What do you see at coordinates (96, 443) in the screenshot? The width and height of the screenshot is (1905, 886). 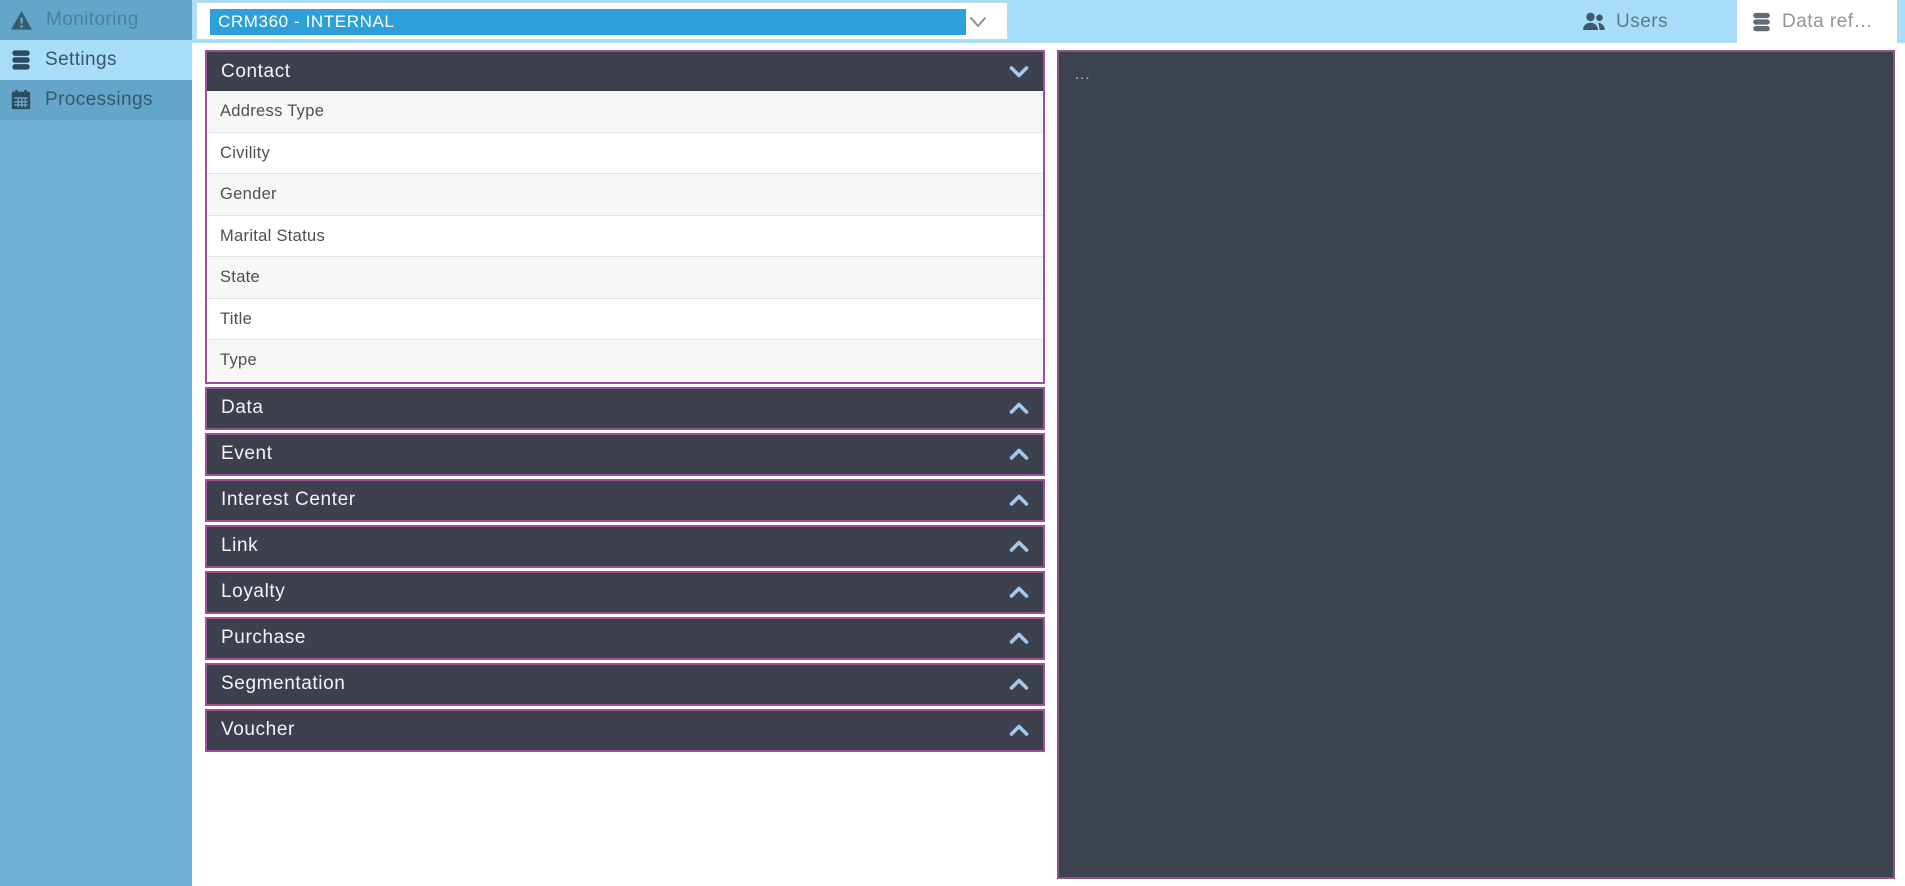 I see `sidebar: Monitoring Settings Processings` at bounding box center [96, 443].